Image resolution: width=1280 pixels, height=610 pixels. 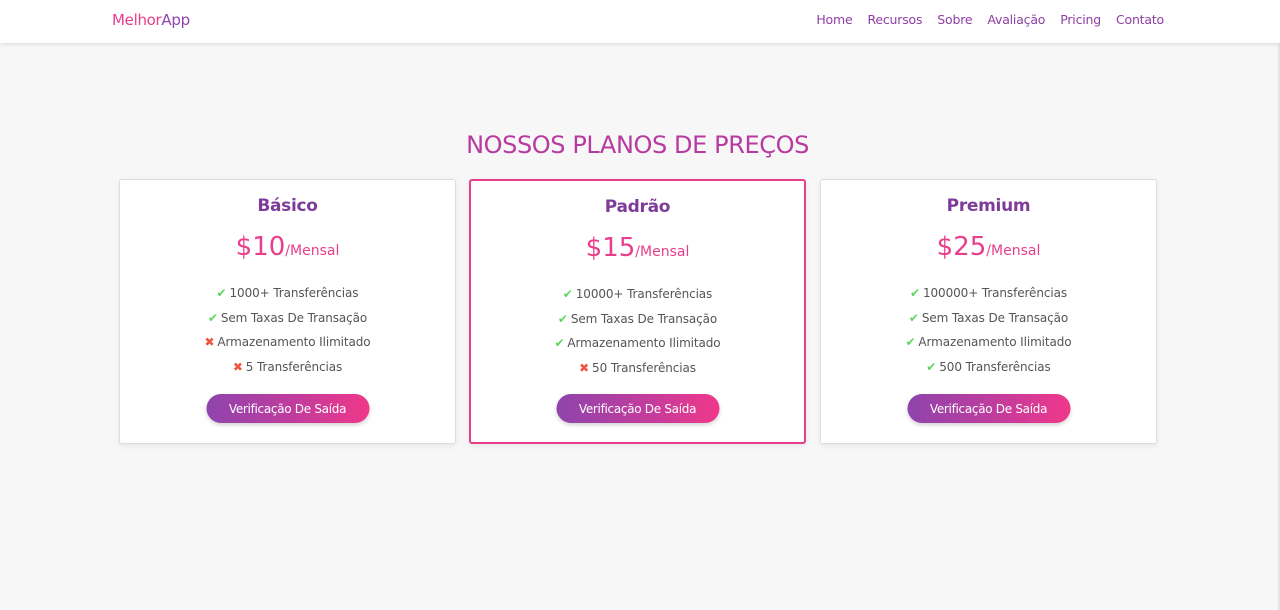 What do you see at coordinates (637, 145) in the screenshot?
I see `pricing-title: NOSSOS PLANOS DE PREÇOS` at bounding box center [637, 145].